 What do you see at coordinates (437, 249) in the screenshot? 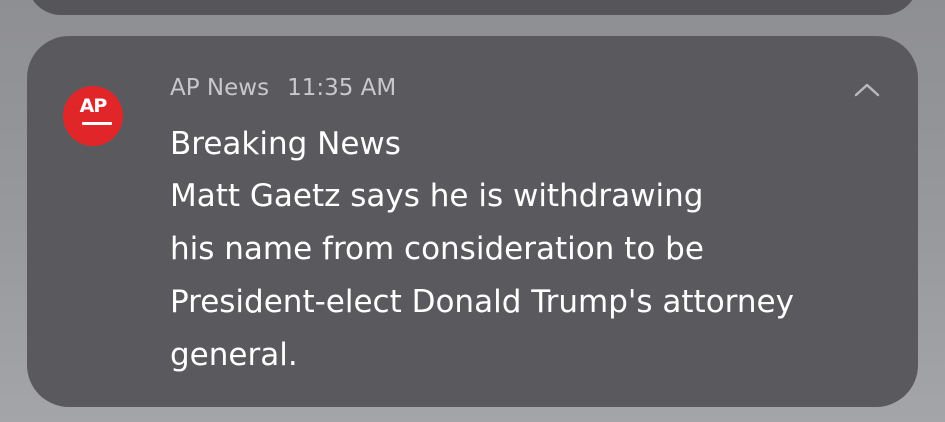
I see `notification-body-line: his name from consideration to be` at bounding box center [437, 249].